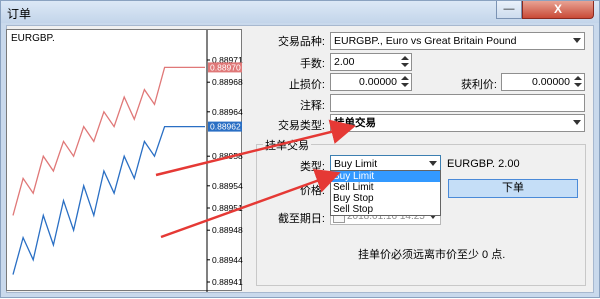 Image resolution: width=600 pixels, height=299 pixels. Describe the element at coordinates (312, 64) in the screenshot. I see `volume-label: 手数:` at that location.